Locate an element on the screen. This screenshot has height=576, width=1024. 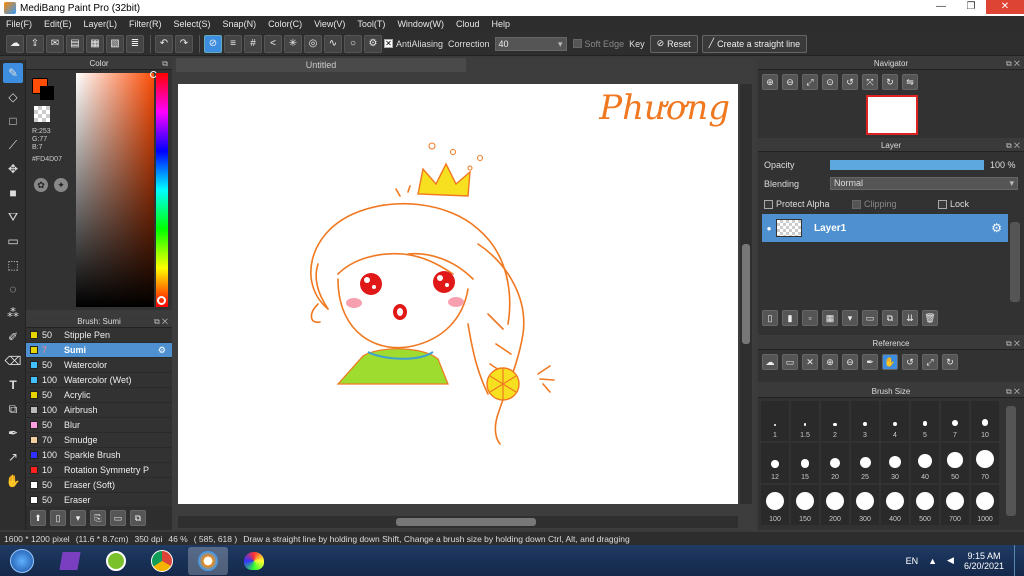
start-button is located at coordinates (22, 561).